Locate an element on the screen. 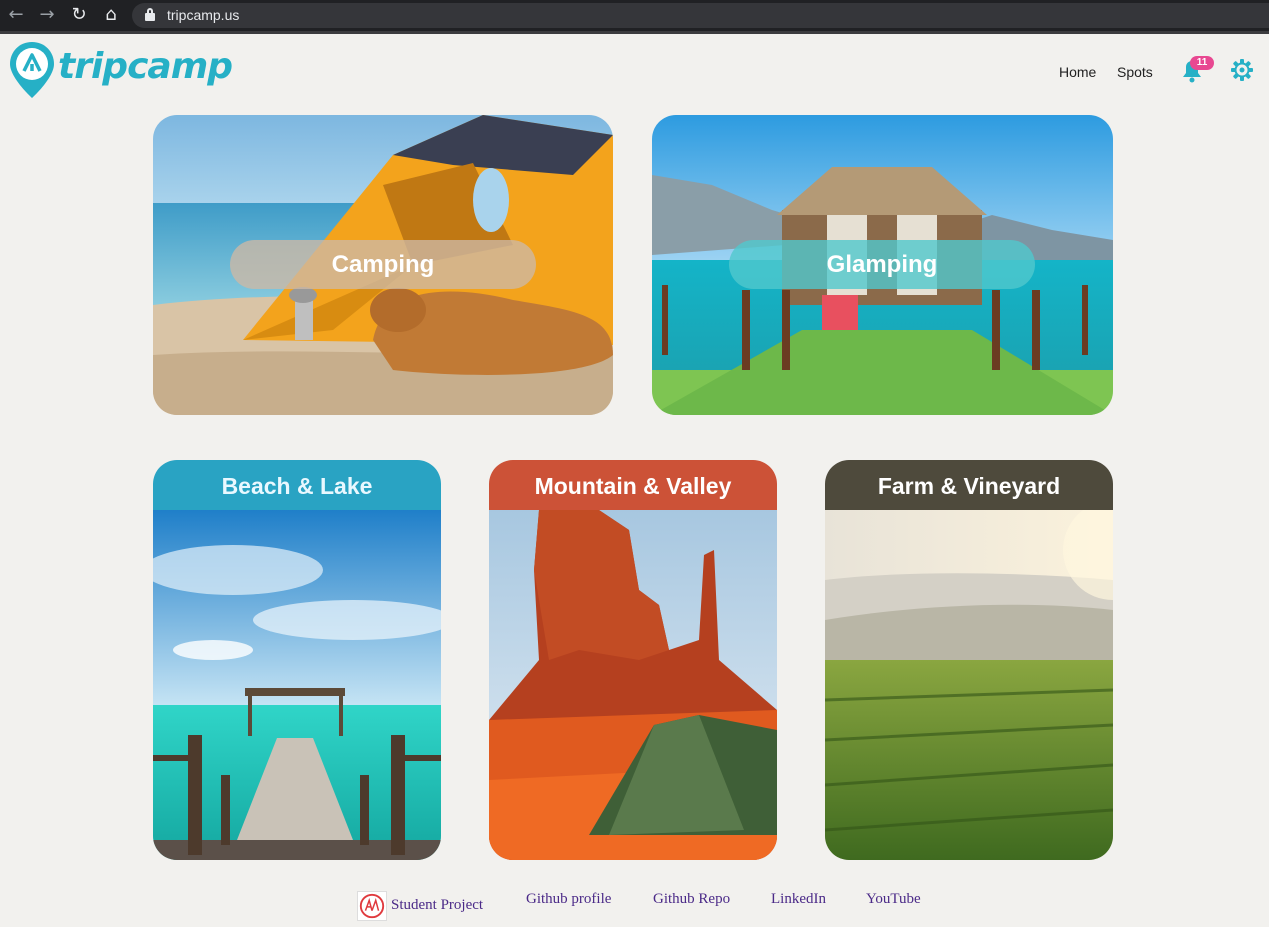 The image size is (1269, 927). mountain-valley-photo is located at coordinates (633, 685).